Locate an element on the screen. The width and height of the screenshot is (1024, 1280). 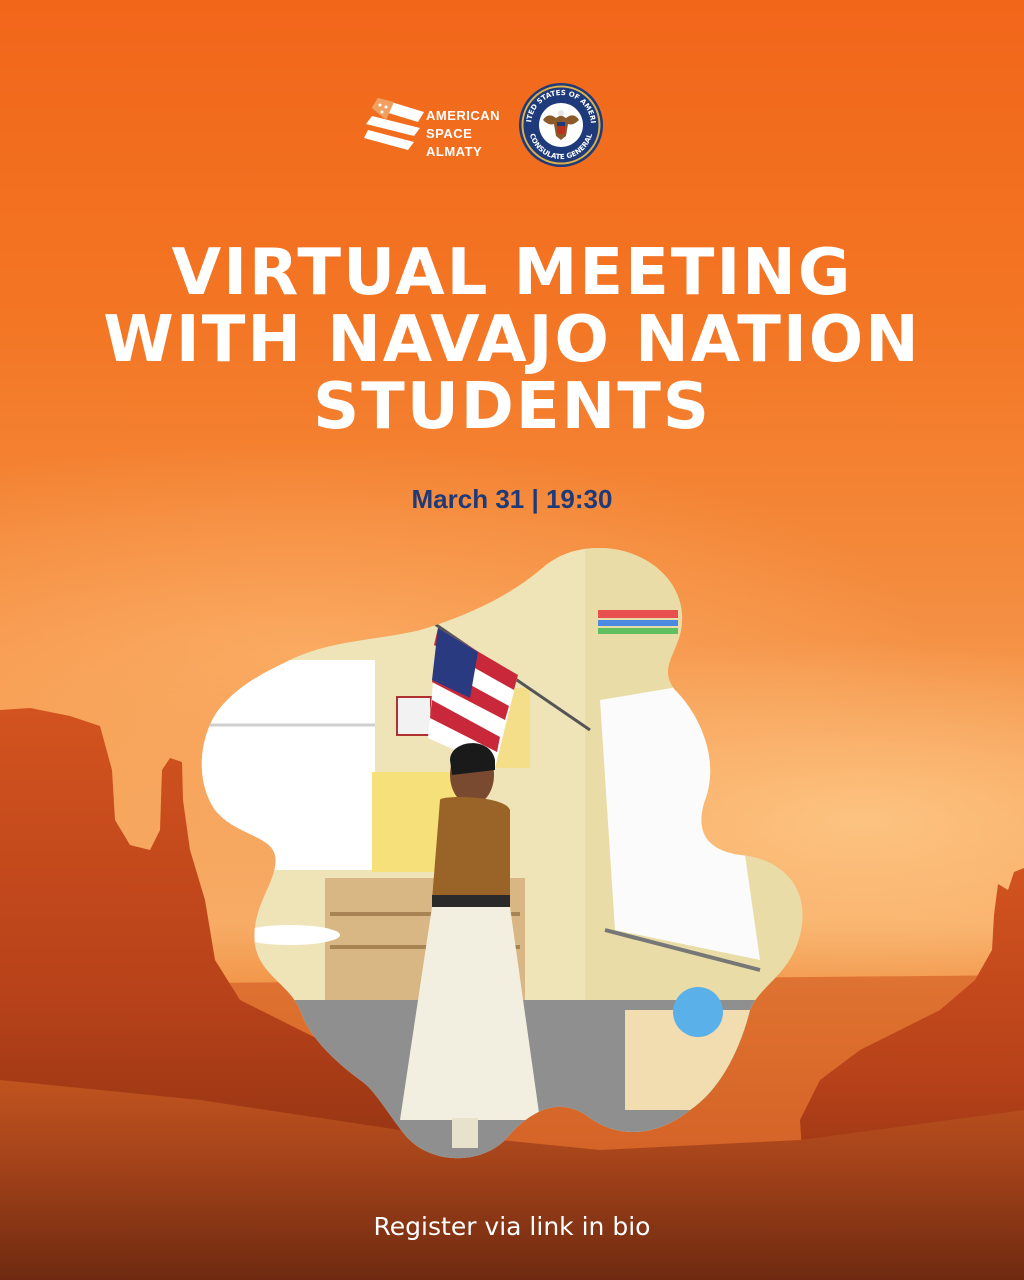
register-cta: Register via link in bio is located at coordinates (512, 1226).